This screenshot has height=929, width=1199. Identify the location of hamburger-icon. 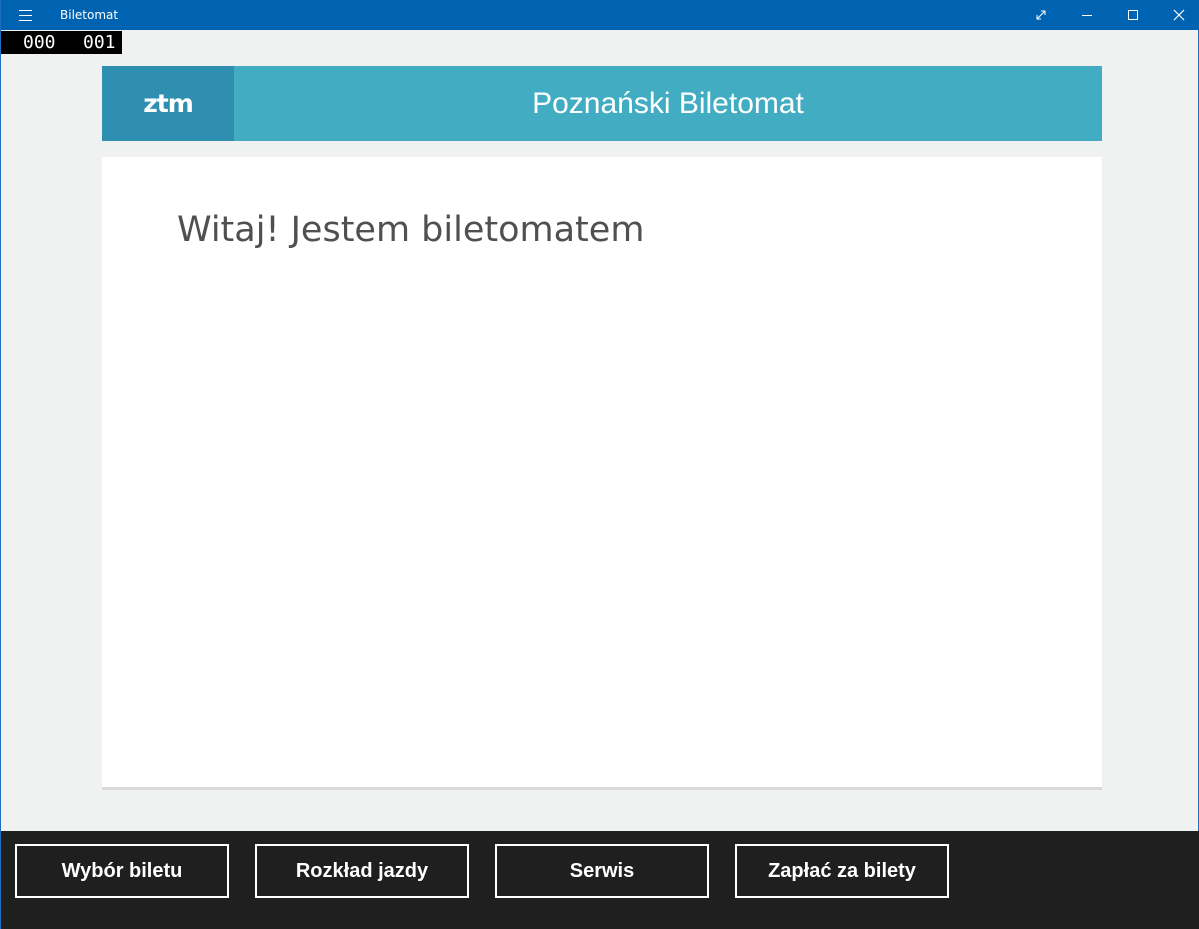
(25, 15).